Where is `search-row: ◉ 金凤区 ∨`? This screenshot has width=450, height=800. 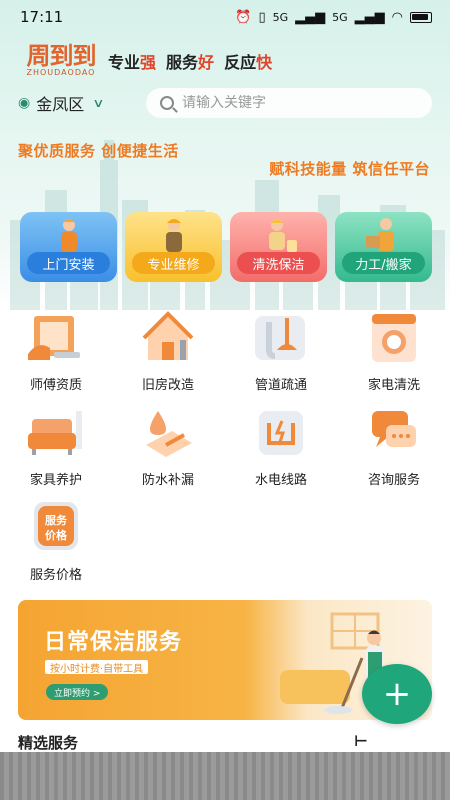 search-row: ◉ 金凤区 ∨ is located at coordinates (225, 103).